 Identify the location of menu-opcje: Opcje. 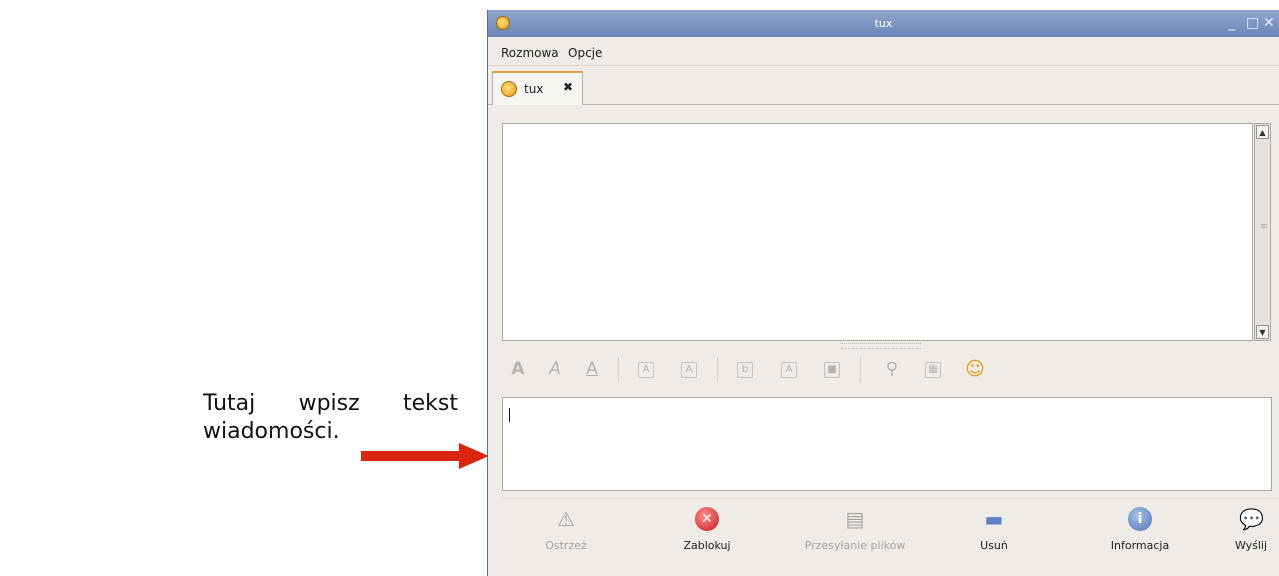
(585, 53).